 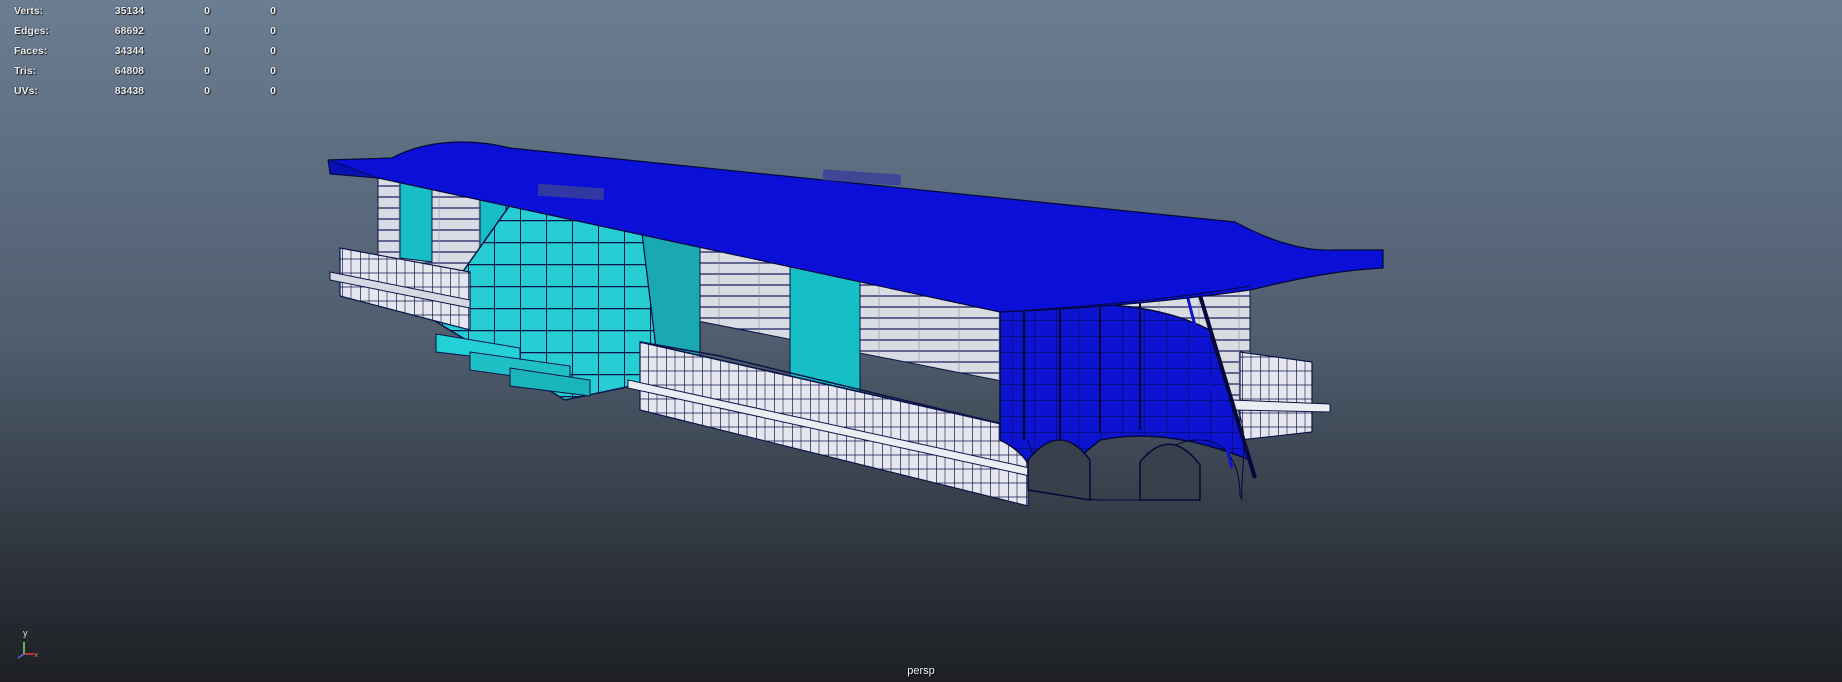 I want to click on axis-gizmo: x y, so click(x=25, y=644).